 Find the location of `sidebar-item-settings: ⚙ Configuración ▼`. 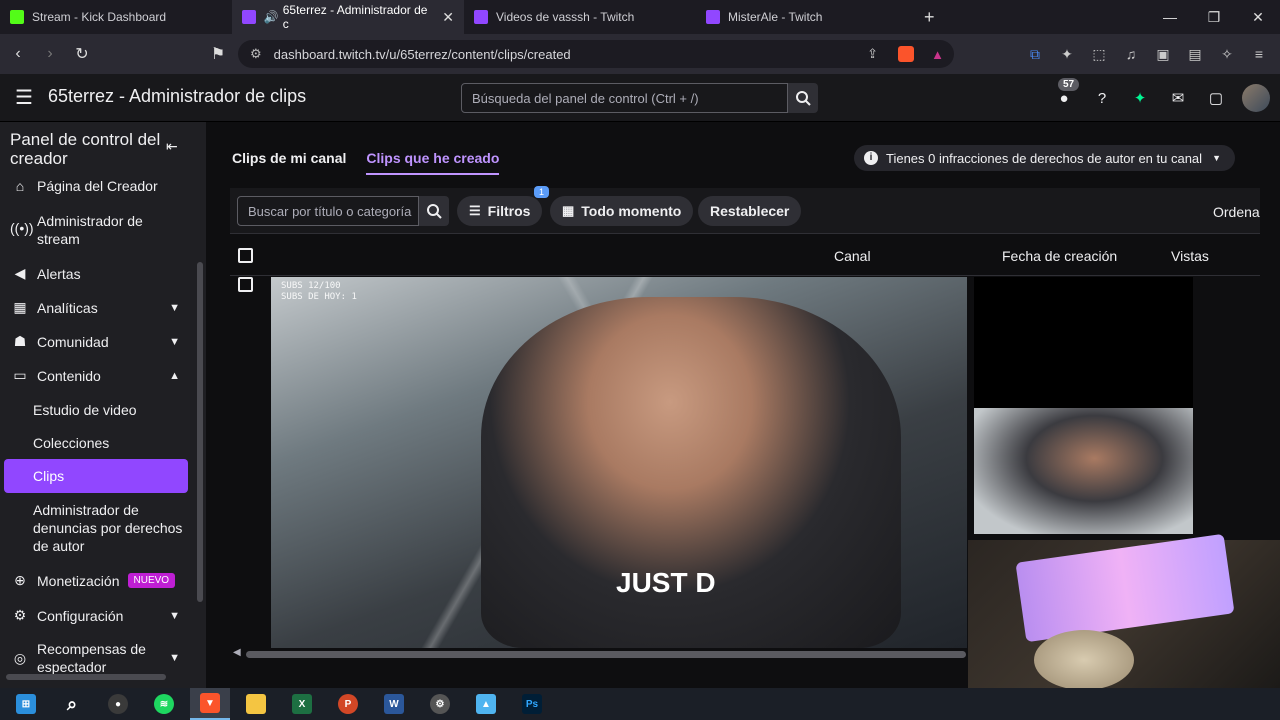

sidebar-item-settings: ⚙ Configuración ▼ is located at coordinates (95, 615).